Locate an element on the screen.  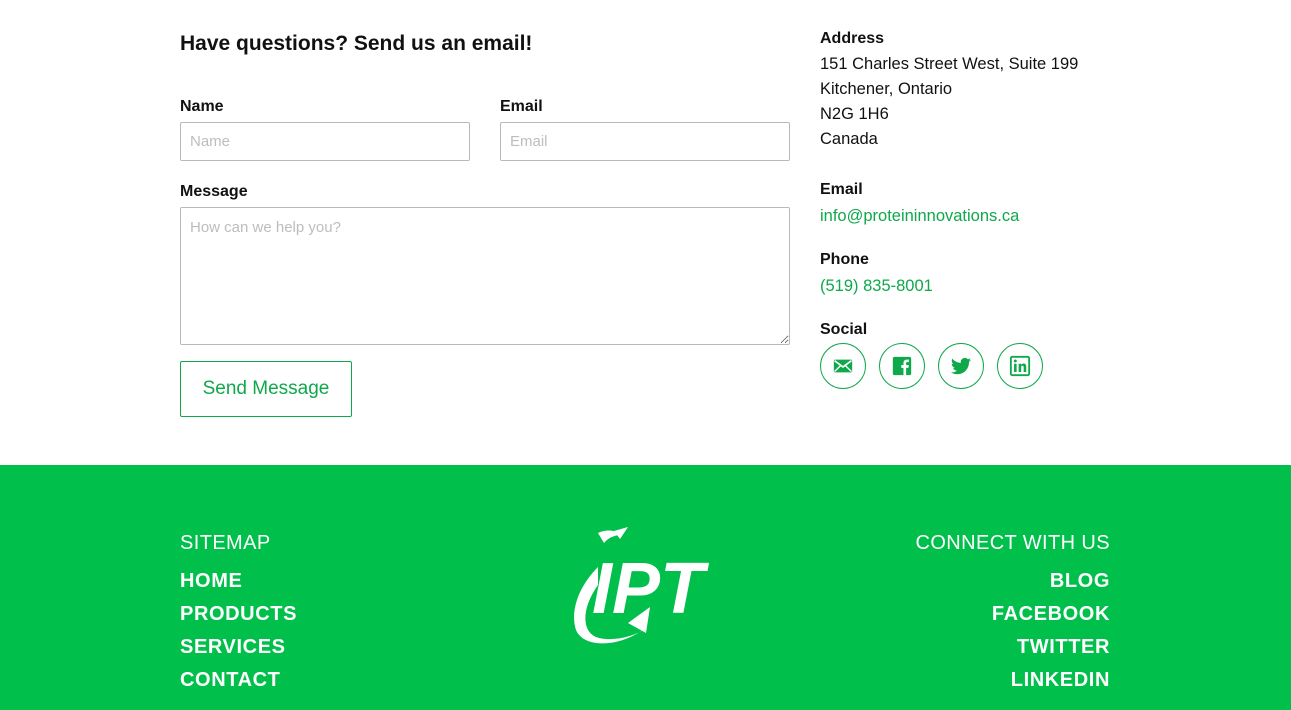
address-line-2: Kitchener, Ontario is located at coordinates (886, 89).